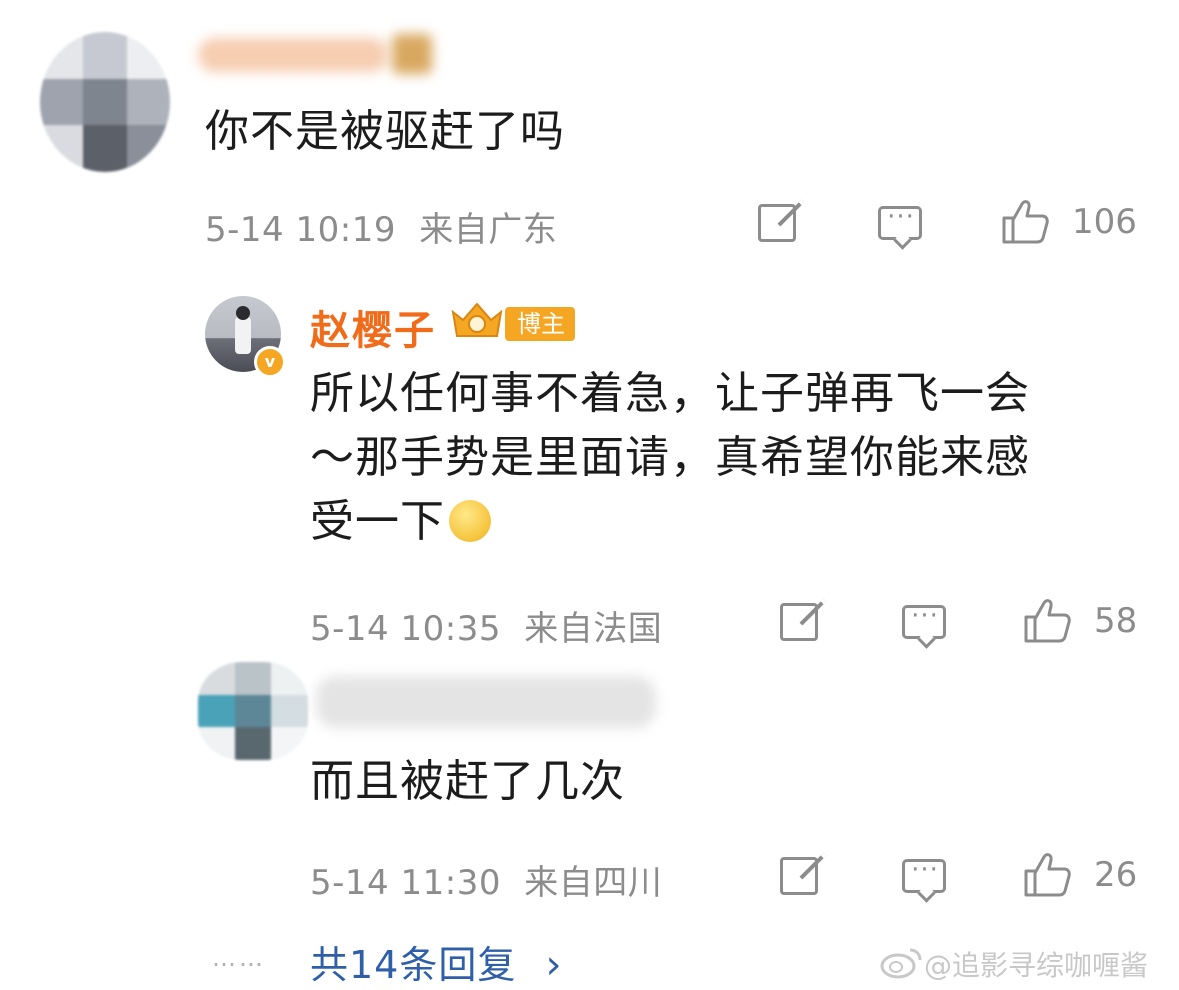 The width and height of the screenshot is (1179, 990). What do you see at coordinates (477, 319) in the screenshot?
I see `crown-icon` at bounding box center [477, 319].